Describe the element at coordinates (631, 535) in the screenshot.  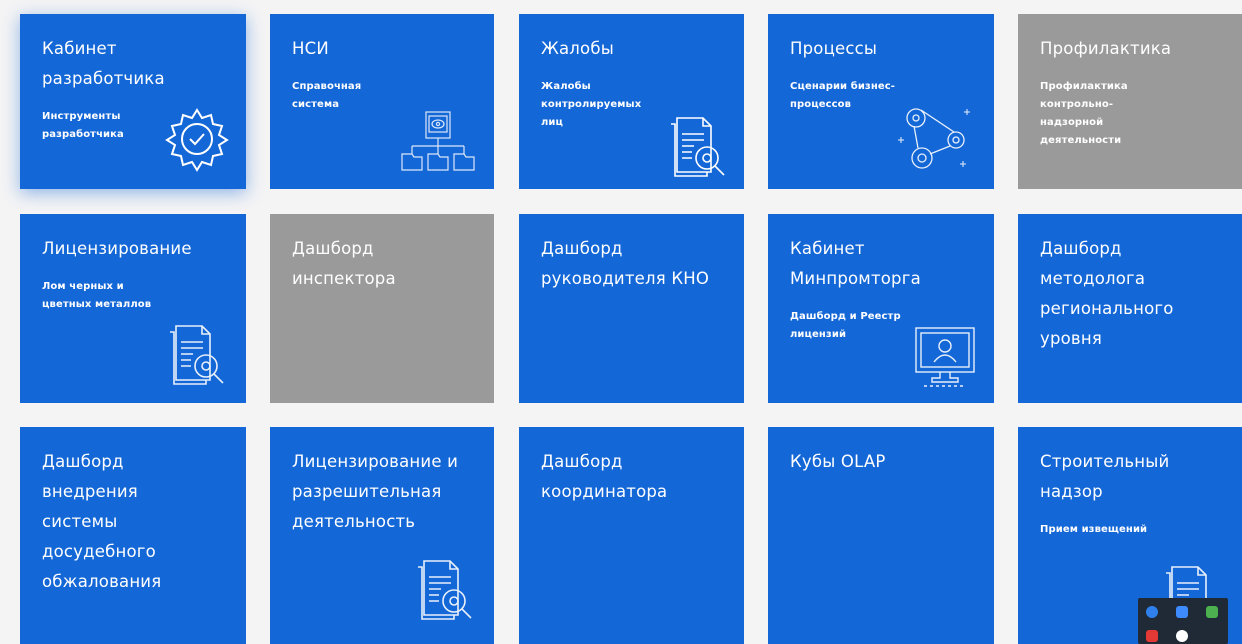
I see `tile-coordinator-dashboard: Дашборд координатора` at that location.